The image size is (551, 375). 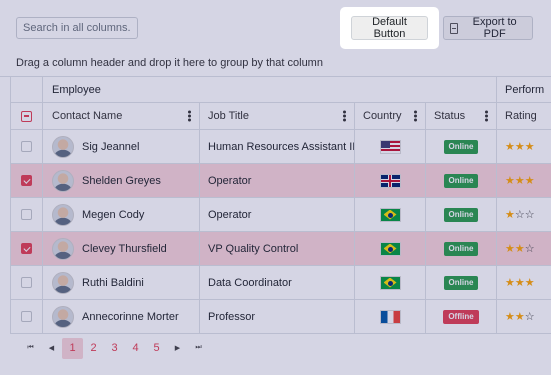 I want to click on first-page-icon: ⏮, so click(x=30, y=348).